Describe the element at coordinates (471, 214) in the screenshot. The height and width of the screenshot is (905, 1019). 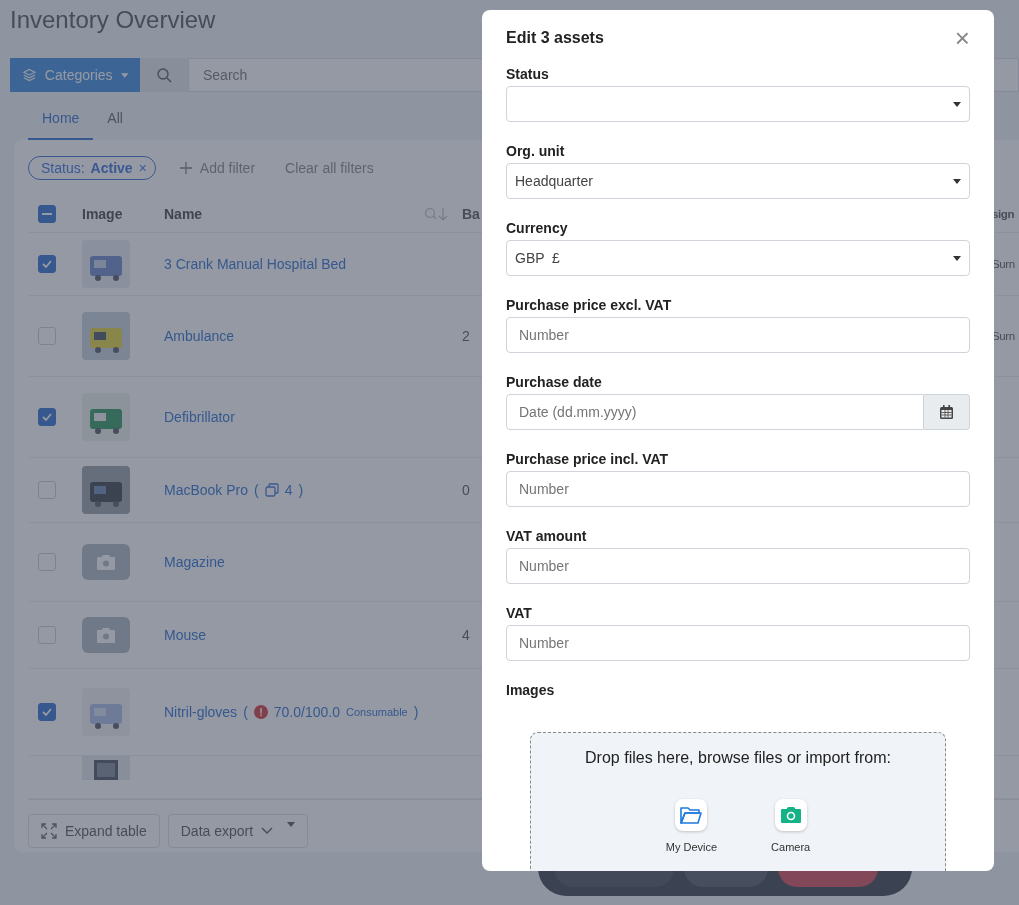
I see `column-header: Ba` at that location.